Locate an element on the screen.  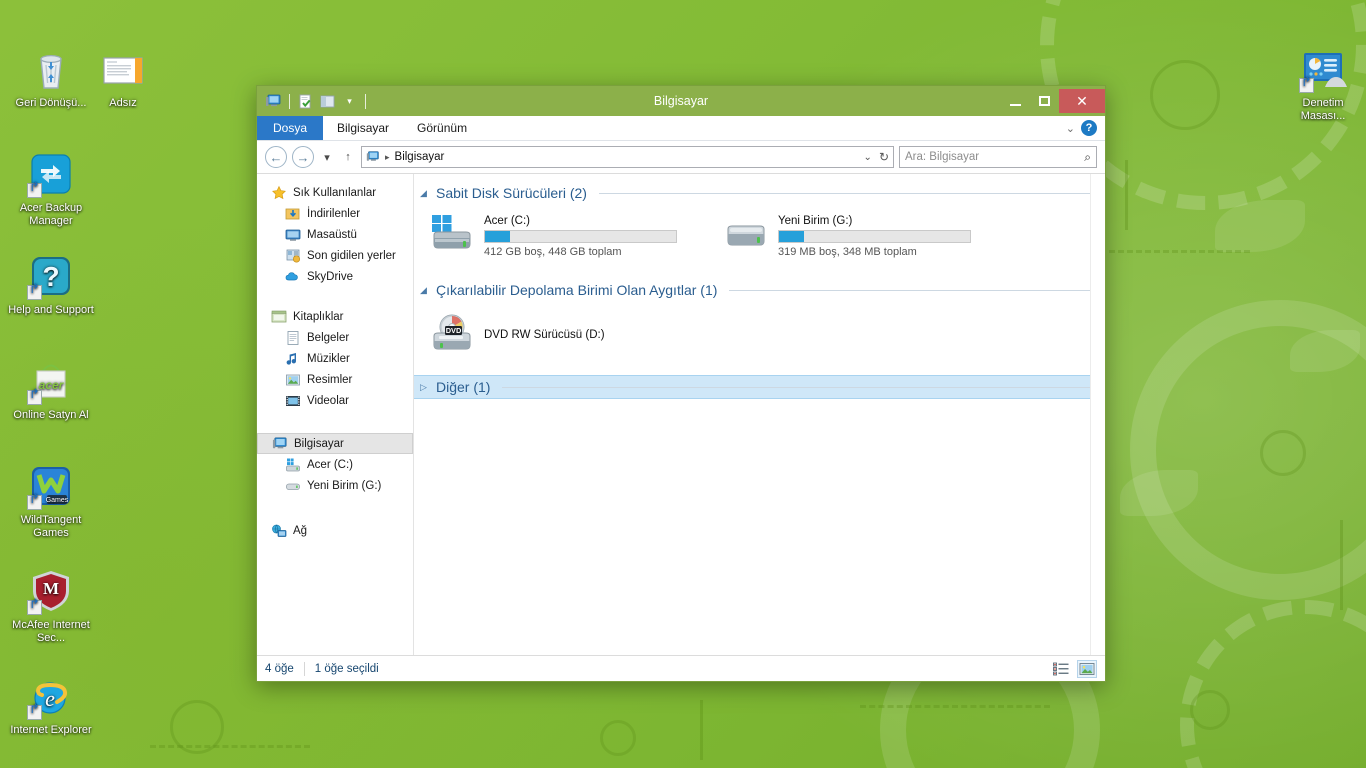
network-icon is located at coordinates (279, 531).